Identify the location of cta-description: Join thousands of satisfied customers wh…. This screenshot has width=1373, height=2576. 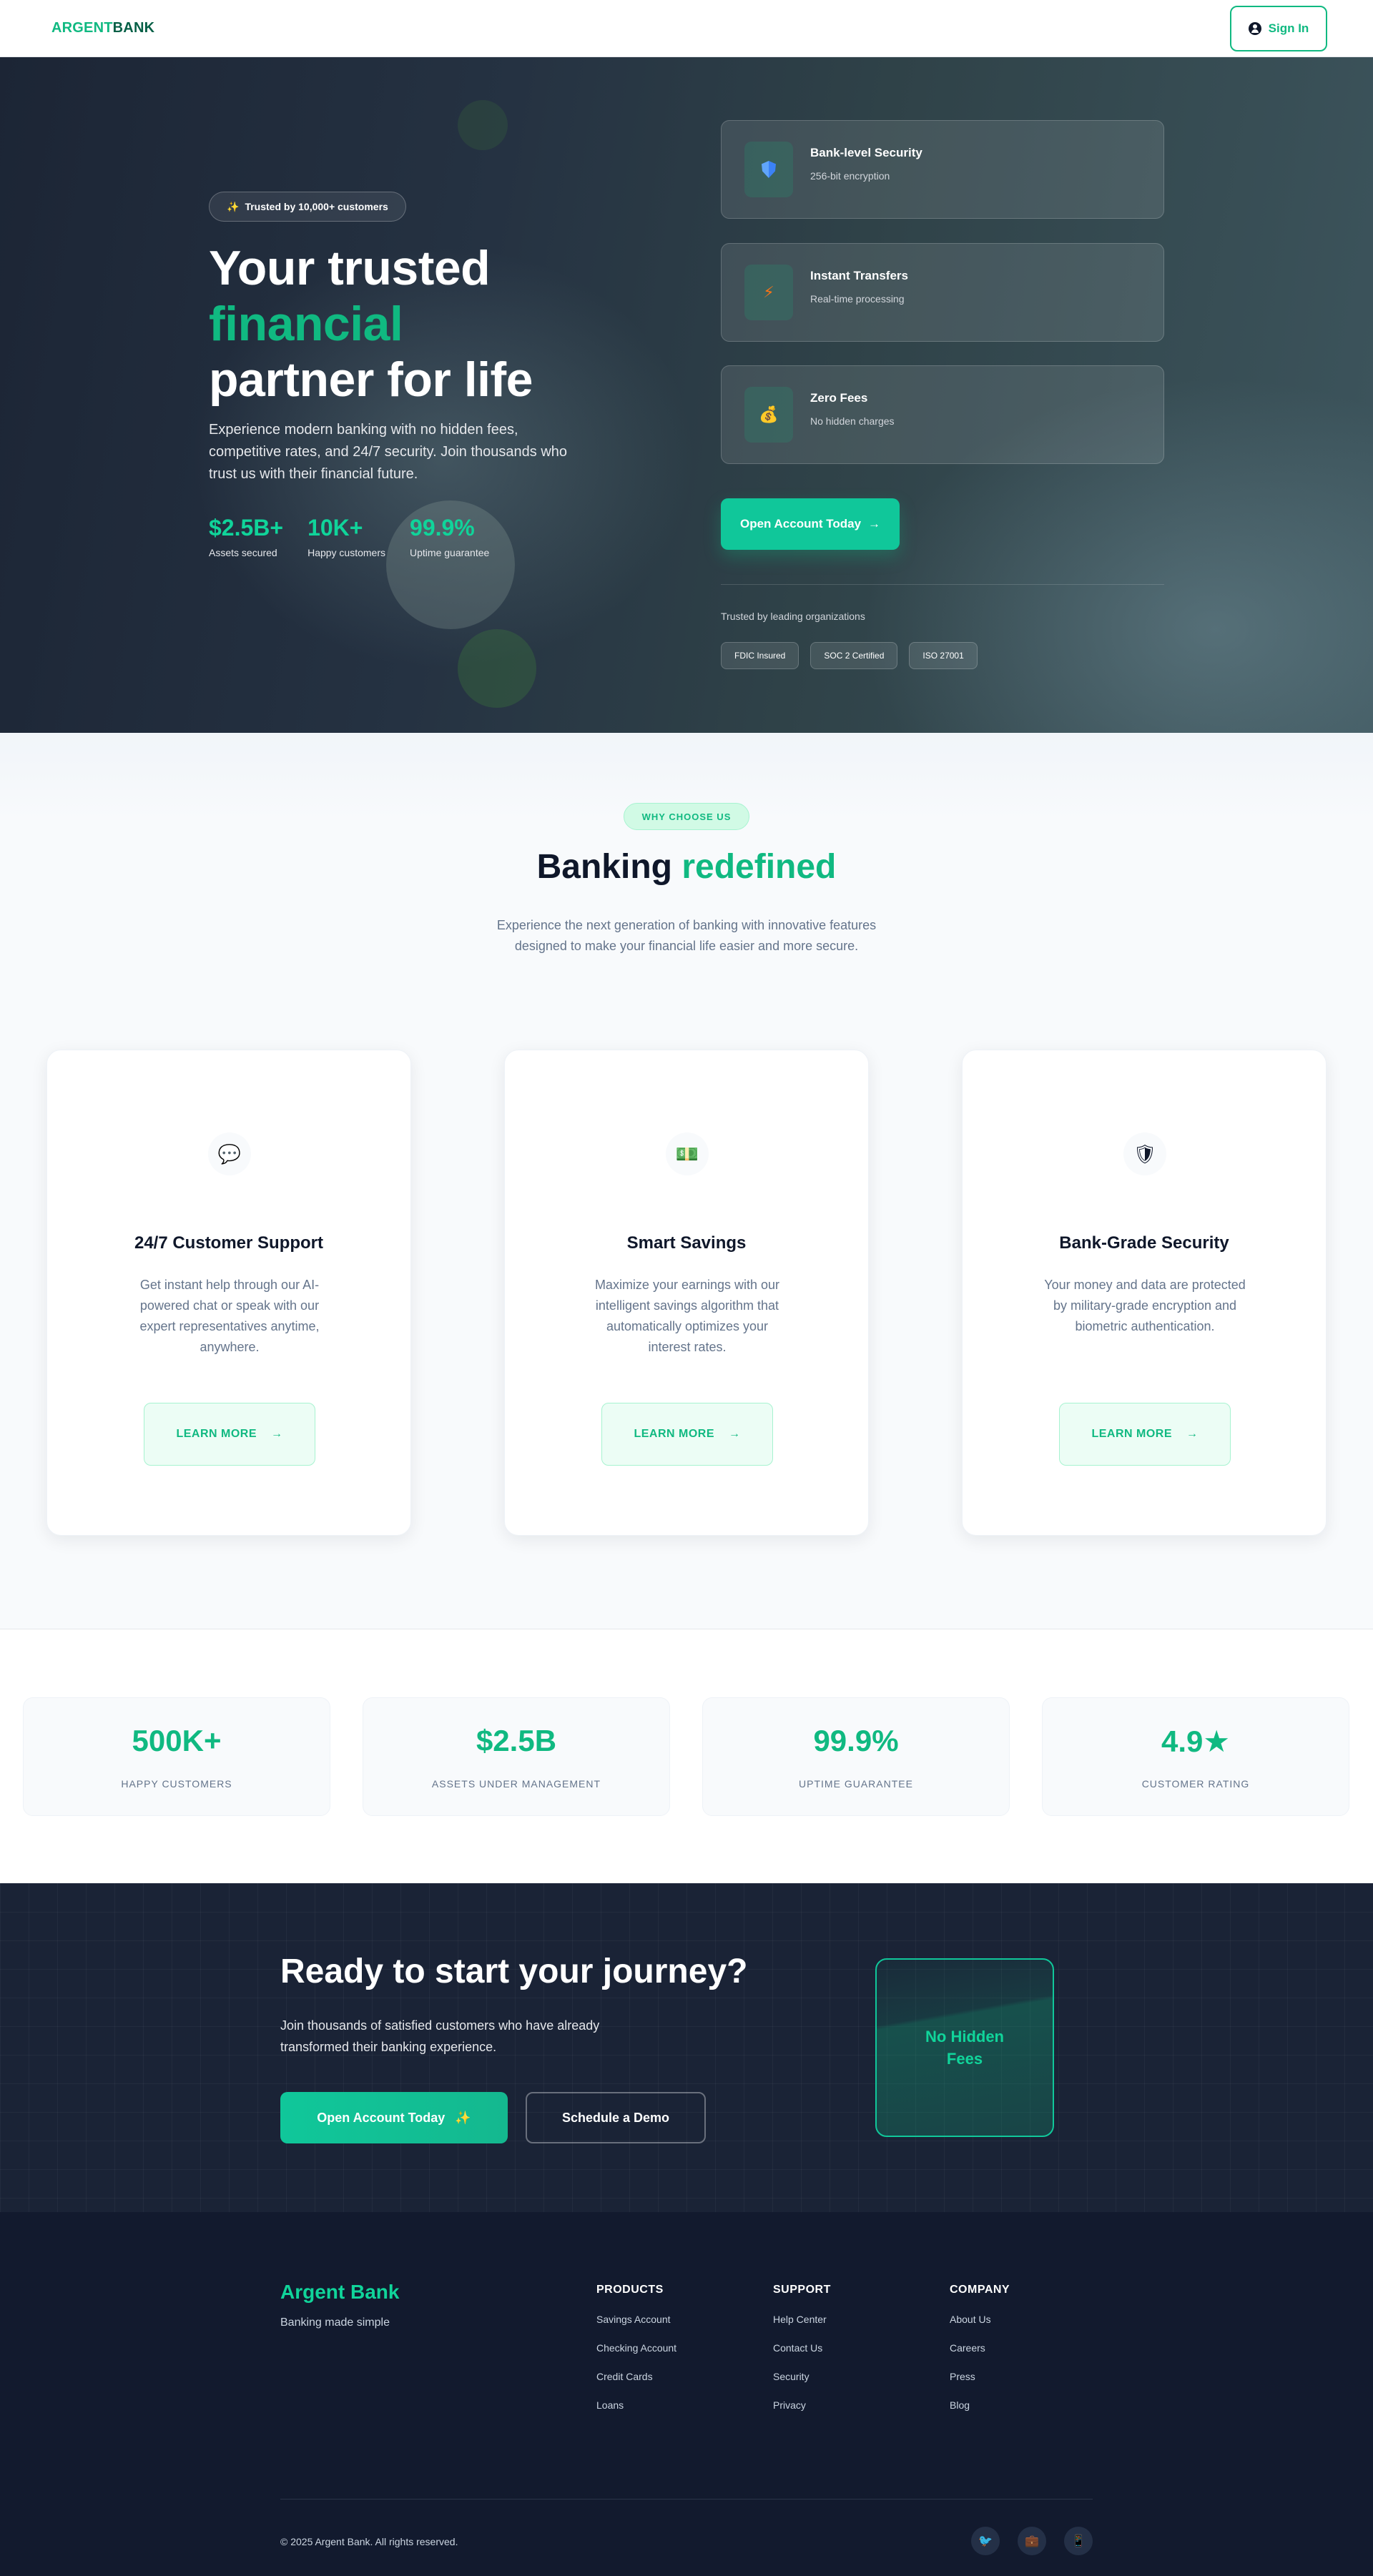
(440, 2036).